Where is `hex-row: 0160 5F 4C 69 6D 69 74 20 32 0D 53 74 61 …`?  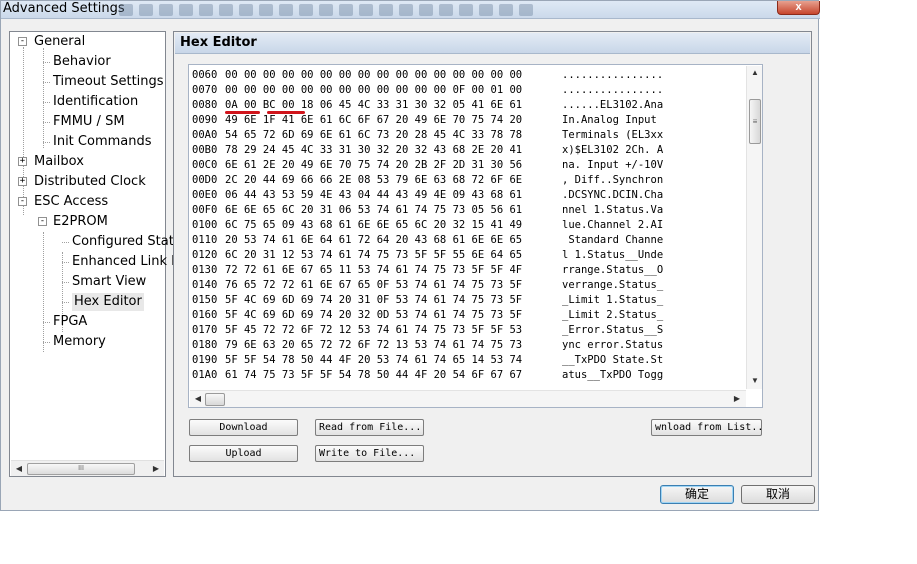
hex-row: 0160 5F 4C 69 6D 69 74 20 32 0D 53 74 61 … is located at coordinates (468, 315).